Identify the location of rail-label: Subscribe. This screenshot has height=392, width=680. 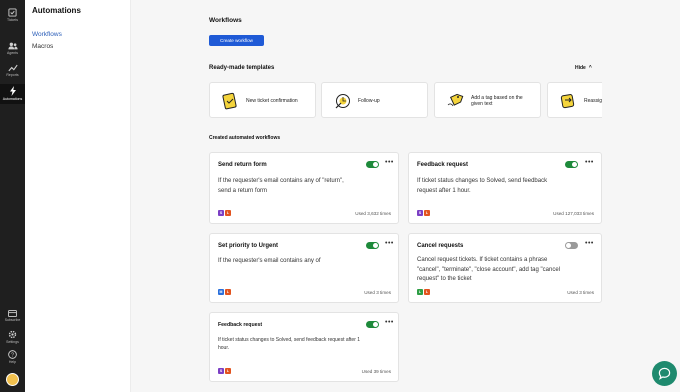
(12, 320).